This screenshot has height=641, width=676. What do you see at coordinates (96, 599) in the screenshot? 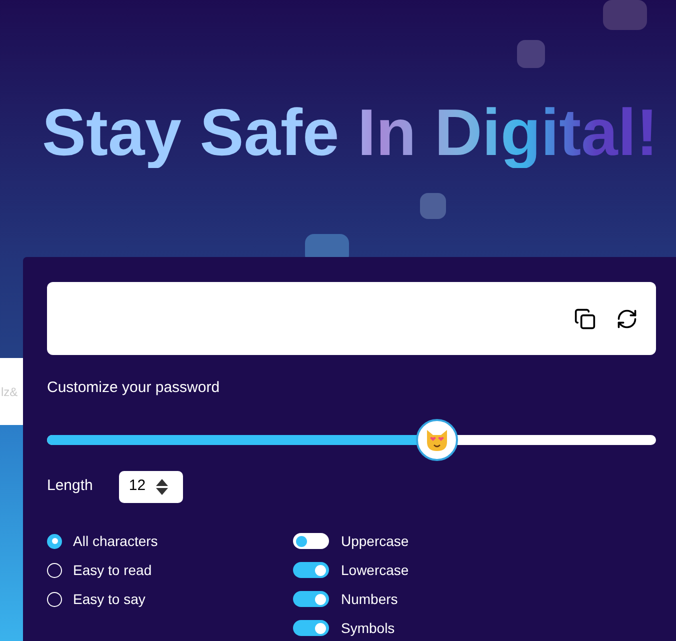
I see `mode-radio: Easy to say` at bounding box center [96, 599].